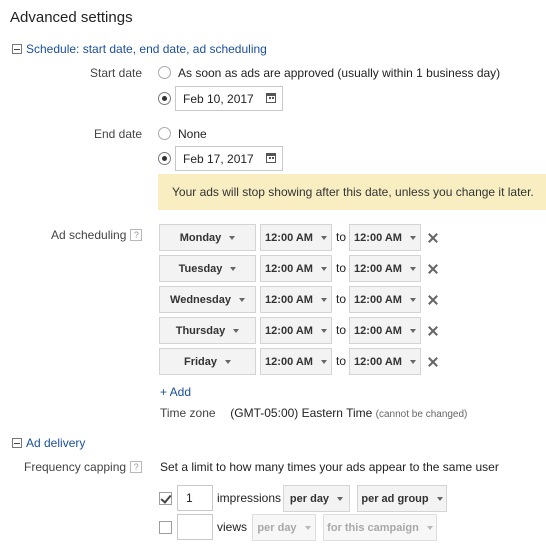 This screenshot has width=546, height=556. What do you see at coordinates (195, 527) in the screenshot?
I see `views-input` at bounding box center [195, 527].